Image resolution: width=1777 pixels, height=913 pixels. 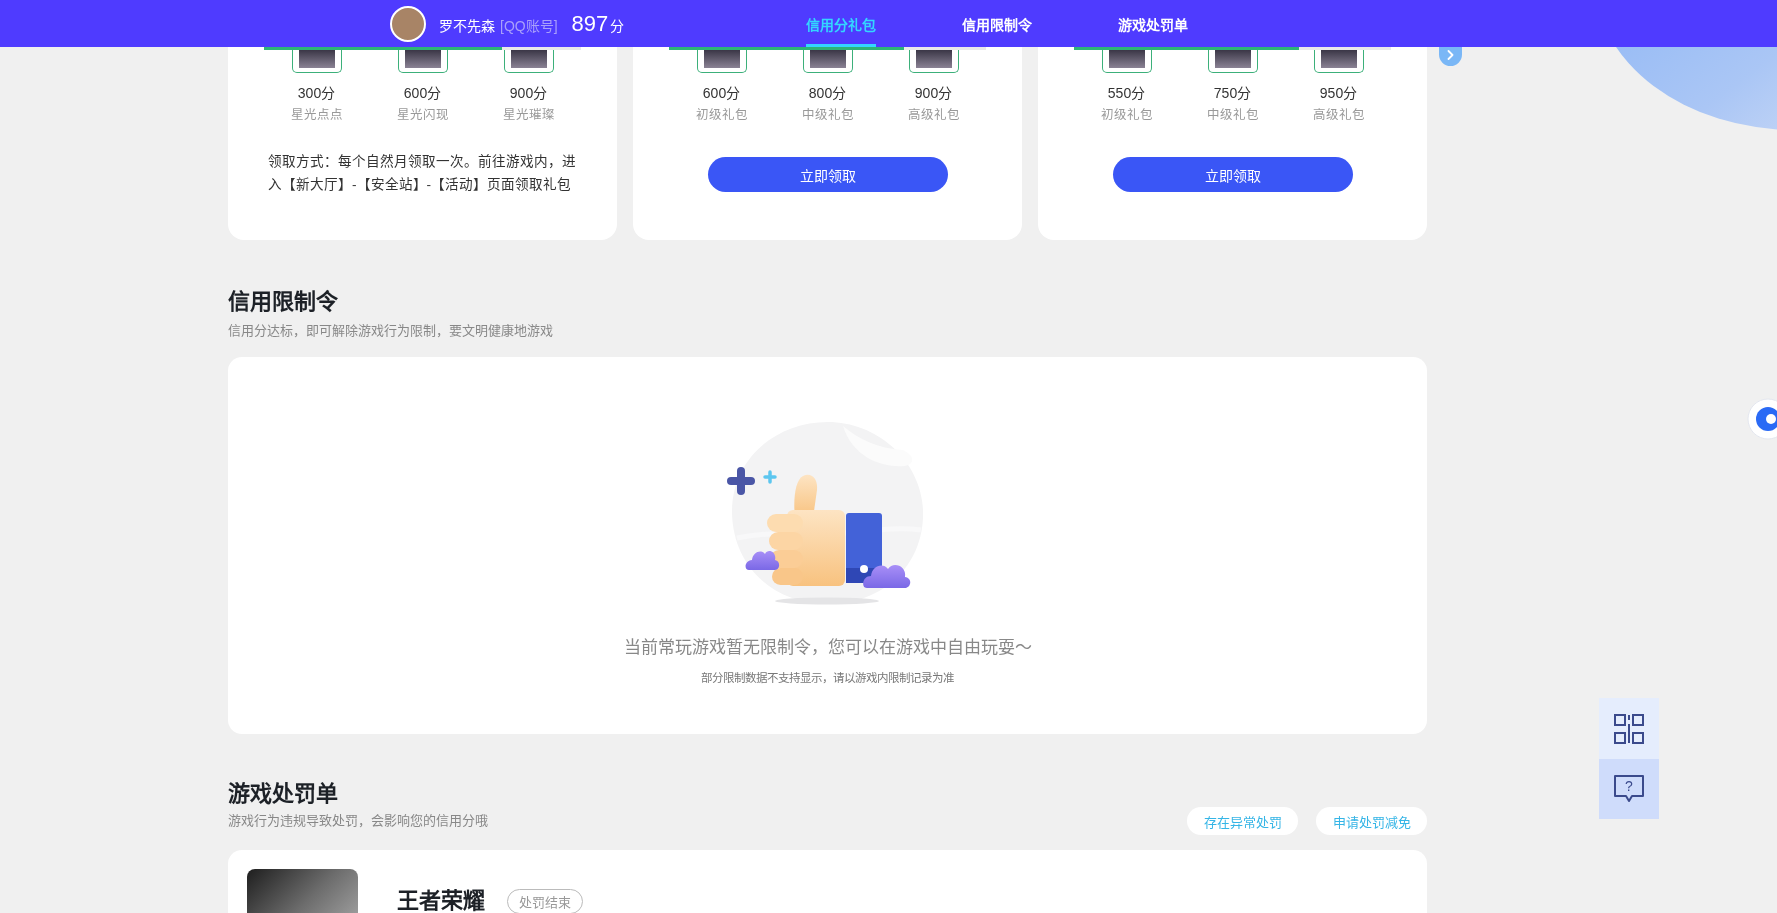 What do you see at coordinates (617, 25) in the screenshot?
I see `score-unit: 分` at bounding box center [617, 25].